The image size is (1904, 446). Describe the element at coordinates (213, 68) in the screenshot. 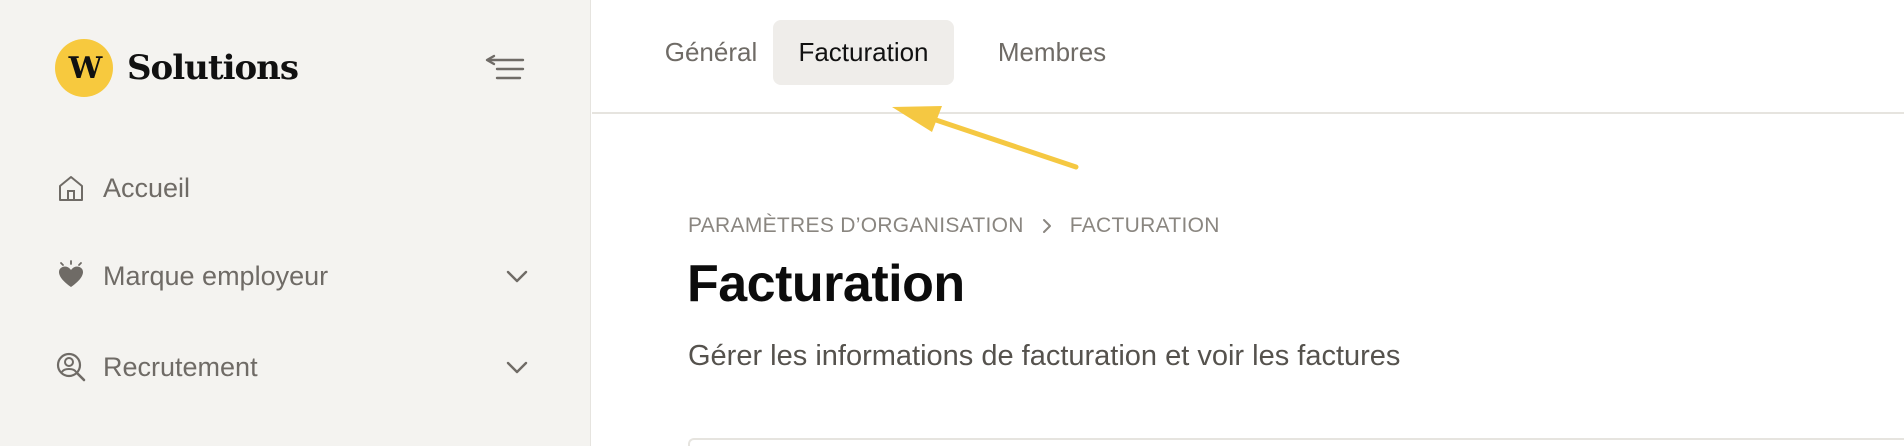

I see `brand-name: Solutions` at that location.